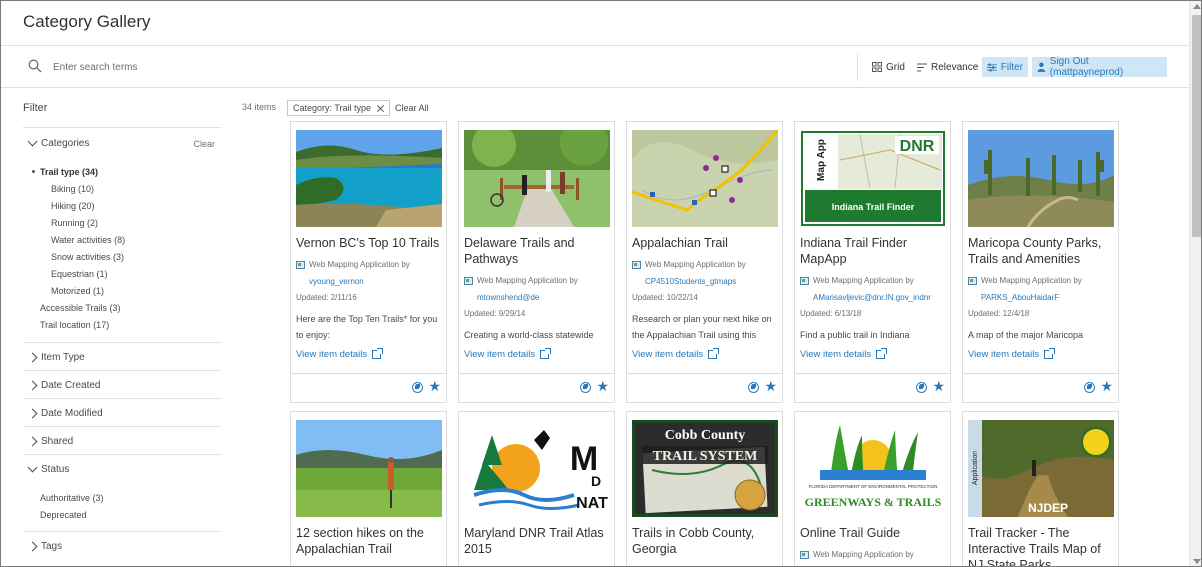  What do you see at coordinates (58, 142) in the screenshot?
I see `categories-toggle: Categories` at bounding box center [58, 142].